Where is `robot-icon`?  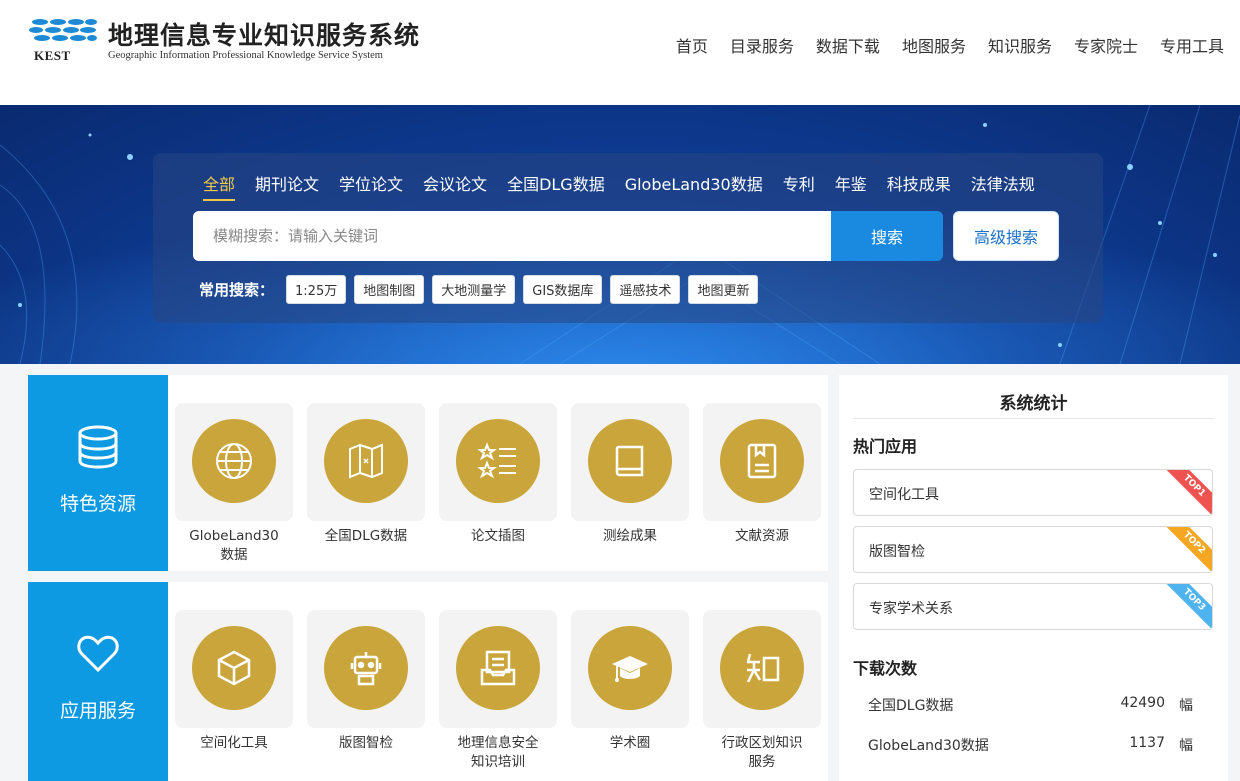
robot-icon is located at coordinates (366, 669).